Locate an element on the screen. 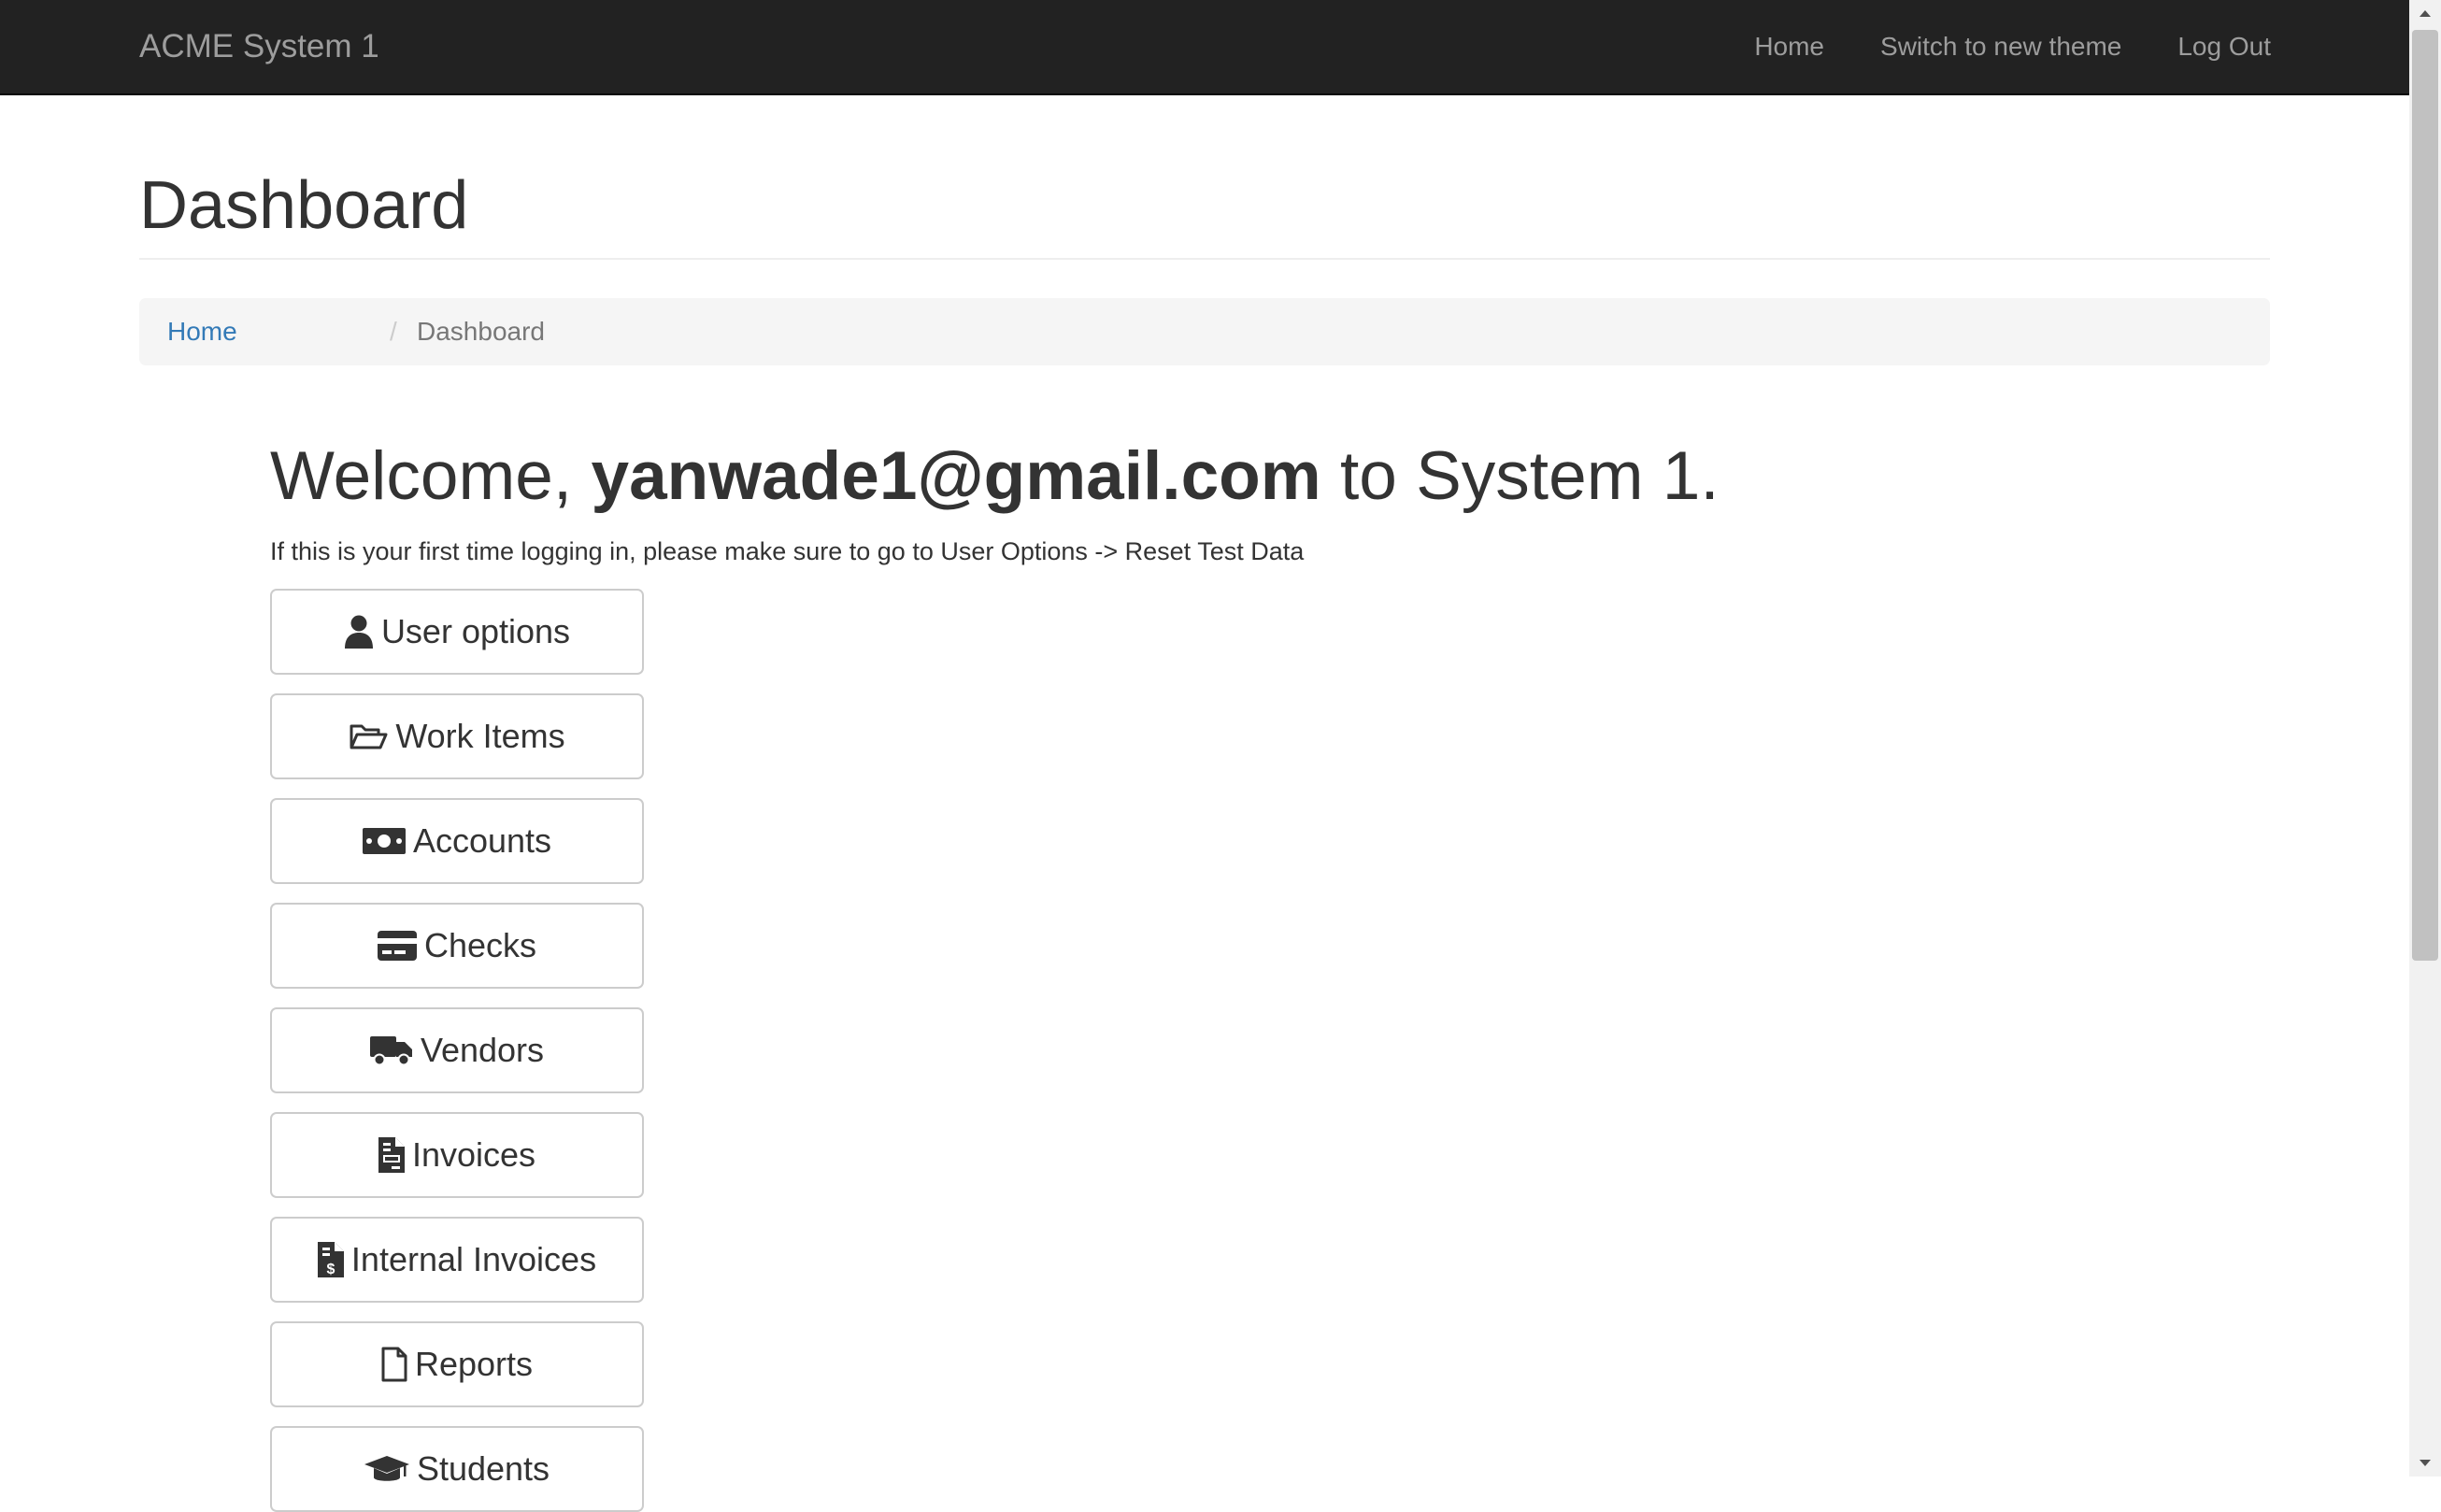  accounts-label: Accounts is located at coordinates (482, 840).